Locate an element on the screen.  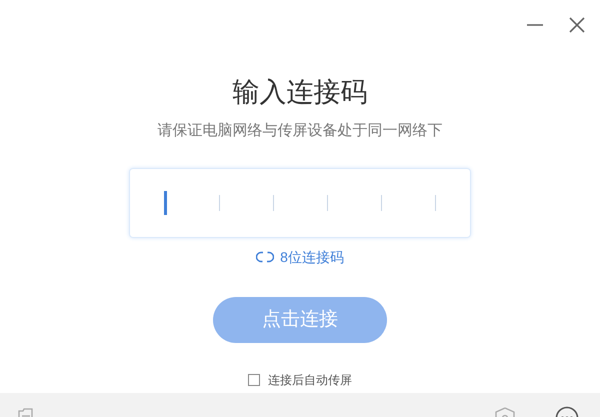
auto-cast-checkbox is located at coordinates (254, 380).